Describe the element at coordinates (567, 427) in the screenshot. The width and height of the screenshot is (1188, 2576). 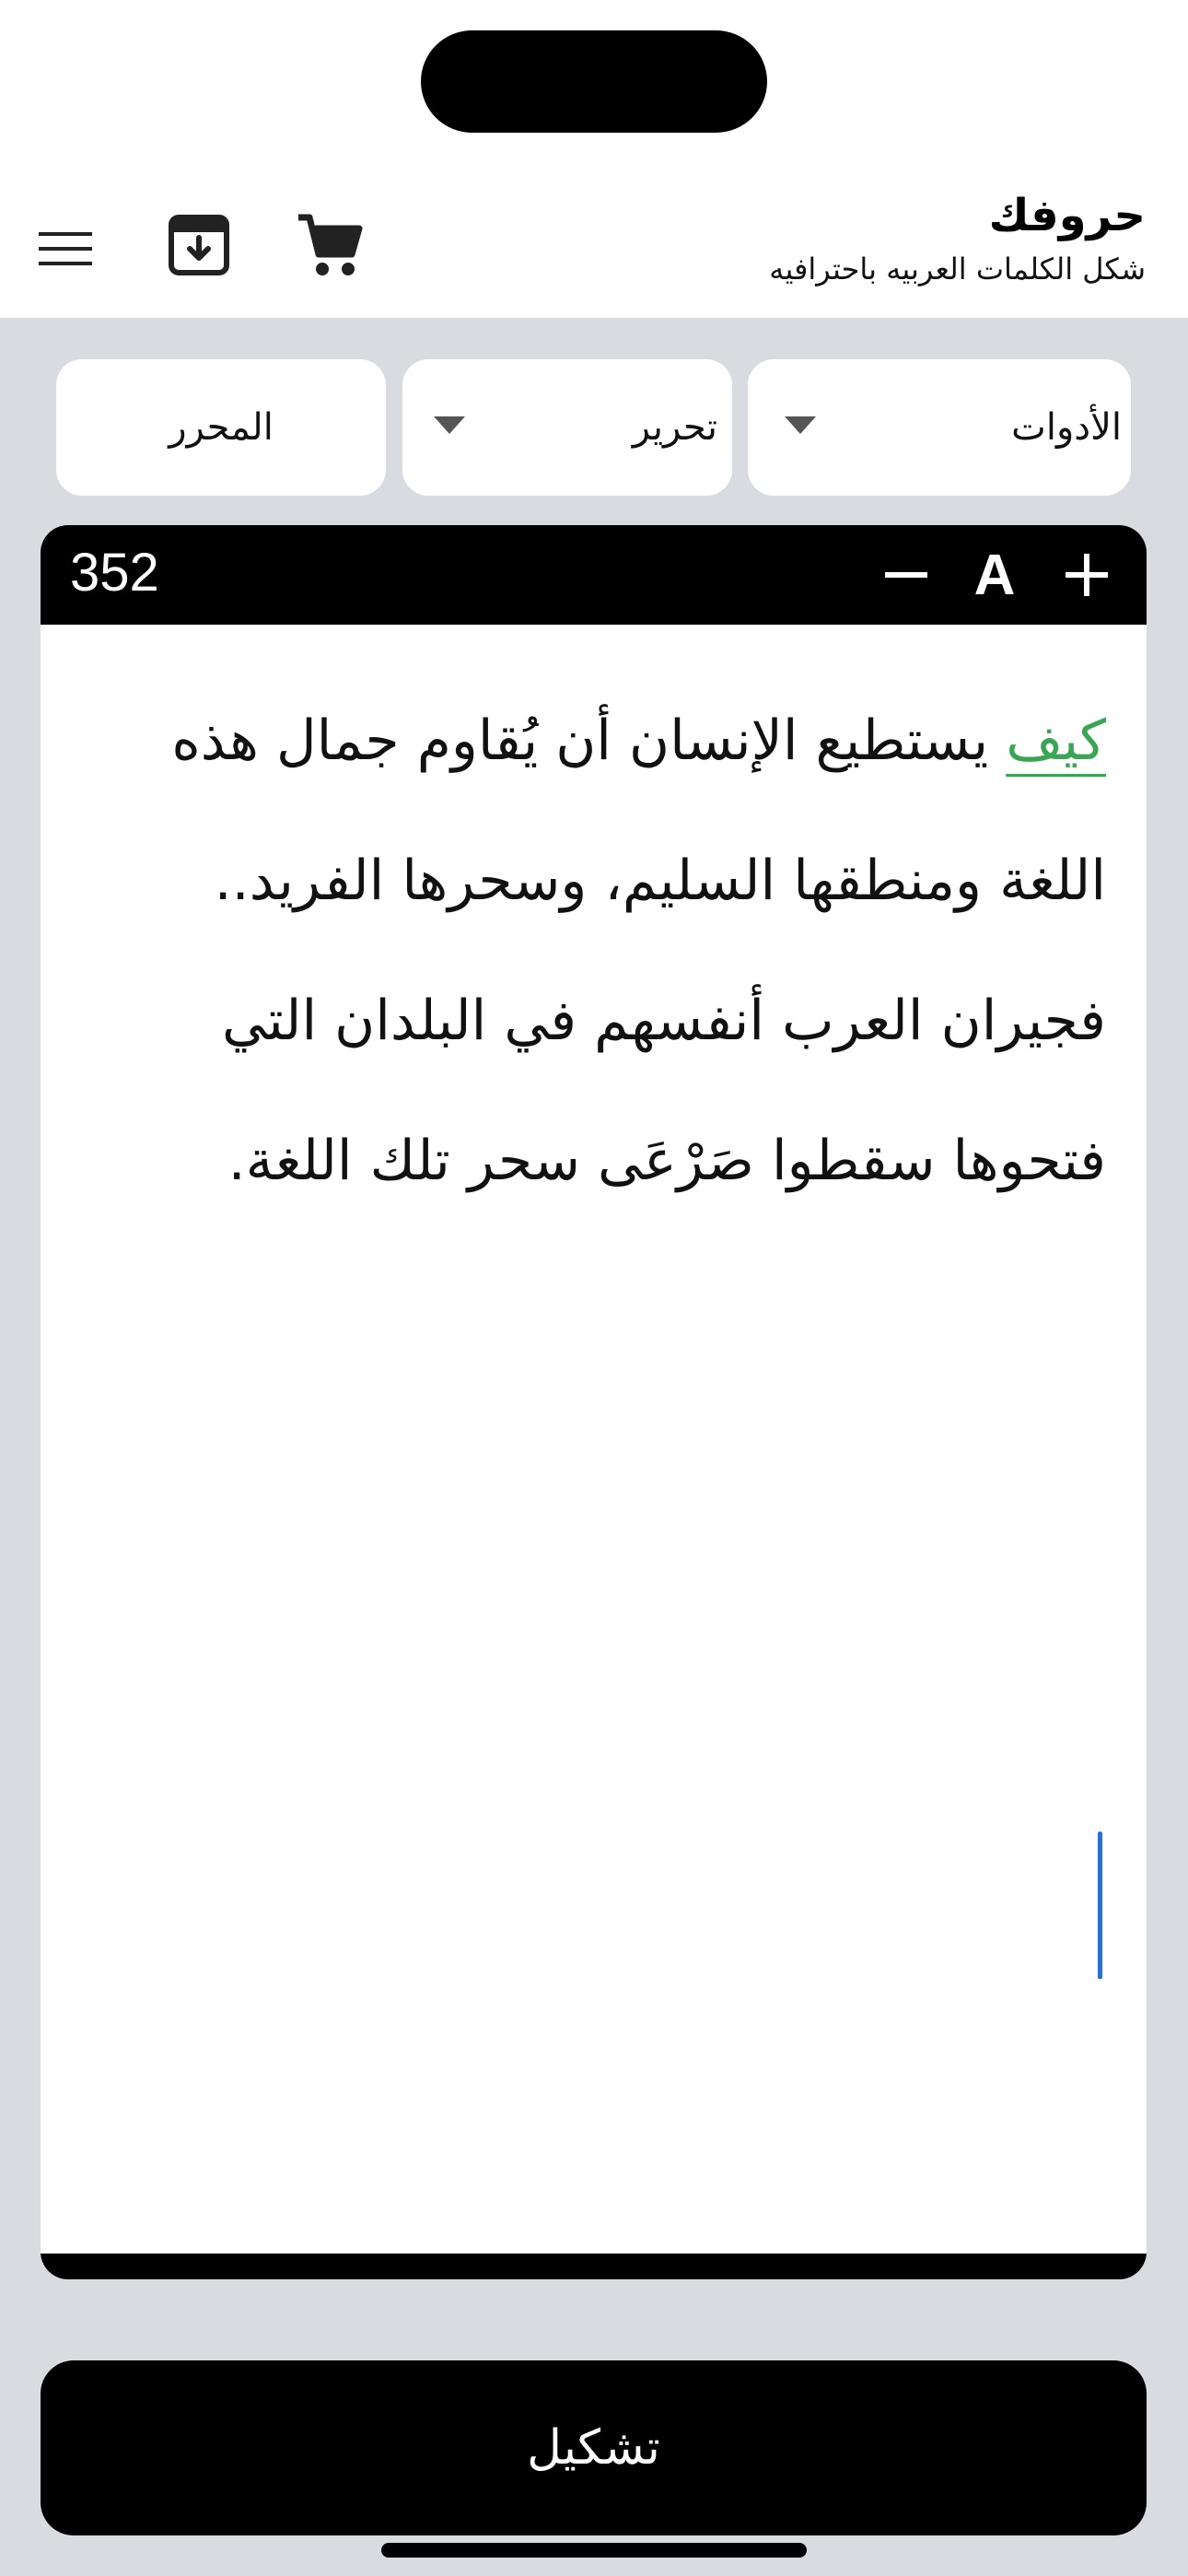
I see `edit-dropdown: تحرير` at that location.